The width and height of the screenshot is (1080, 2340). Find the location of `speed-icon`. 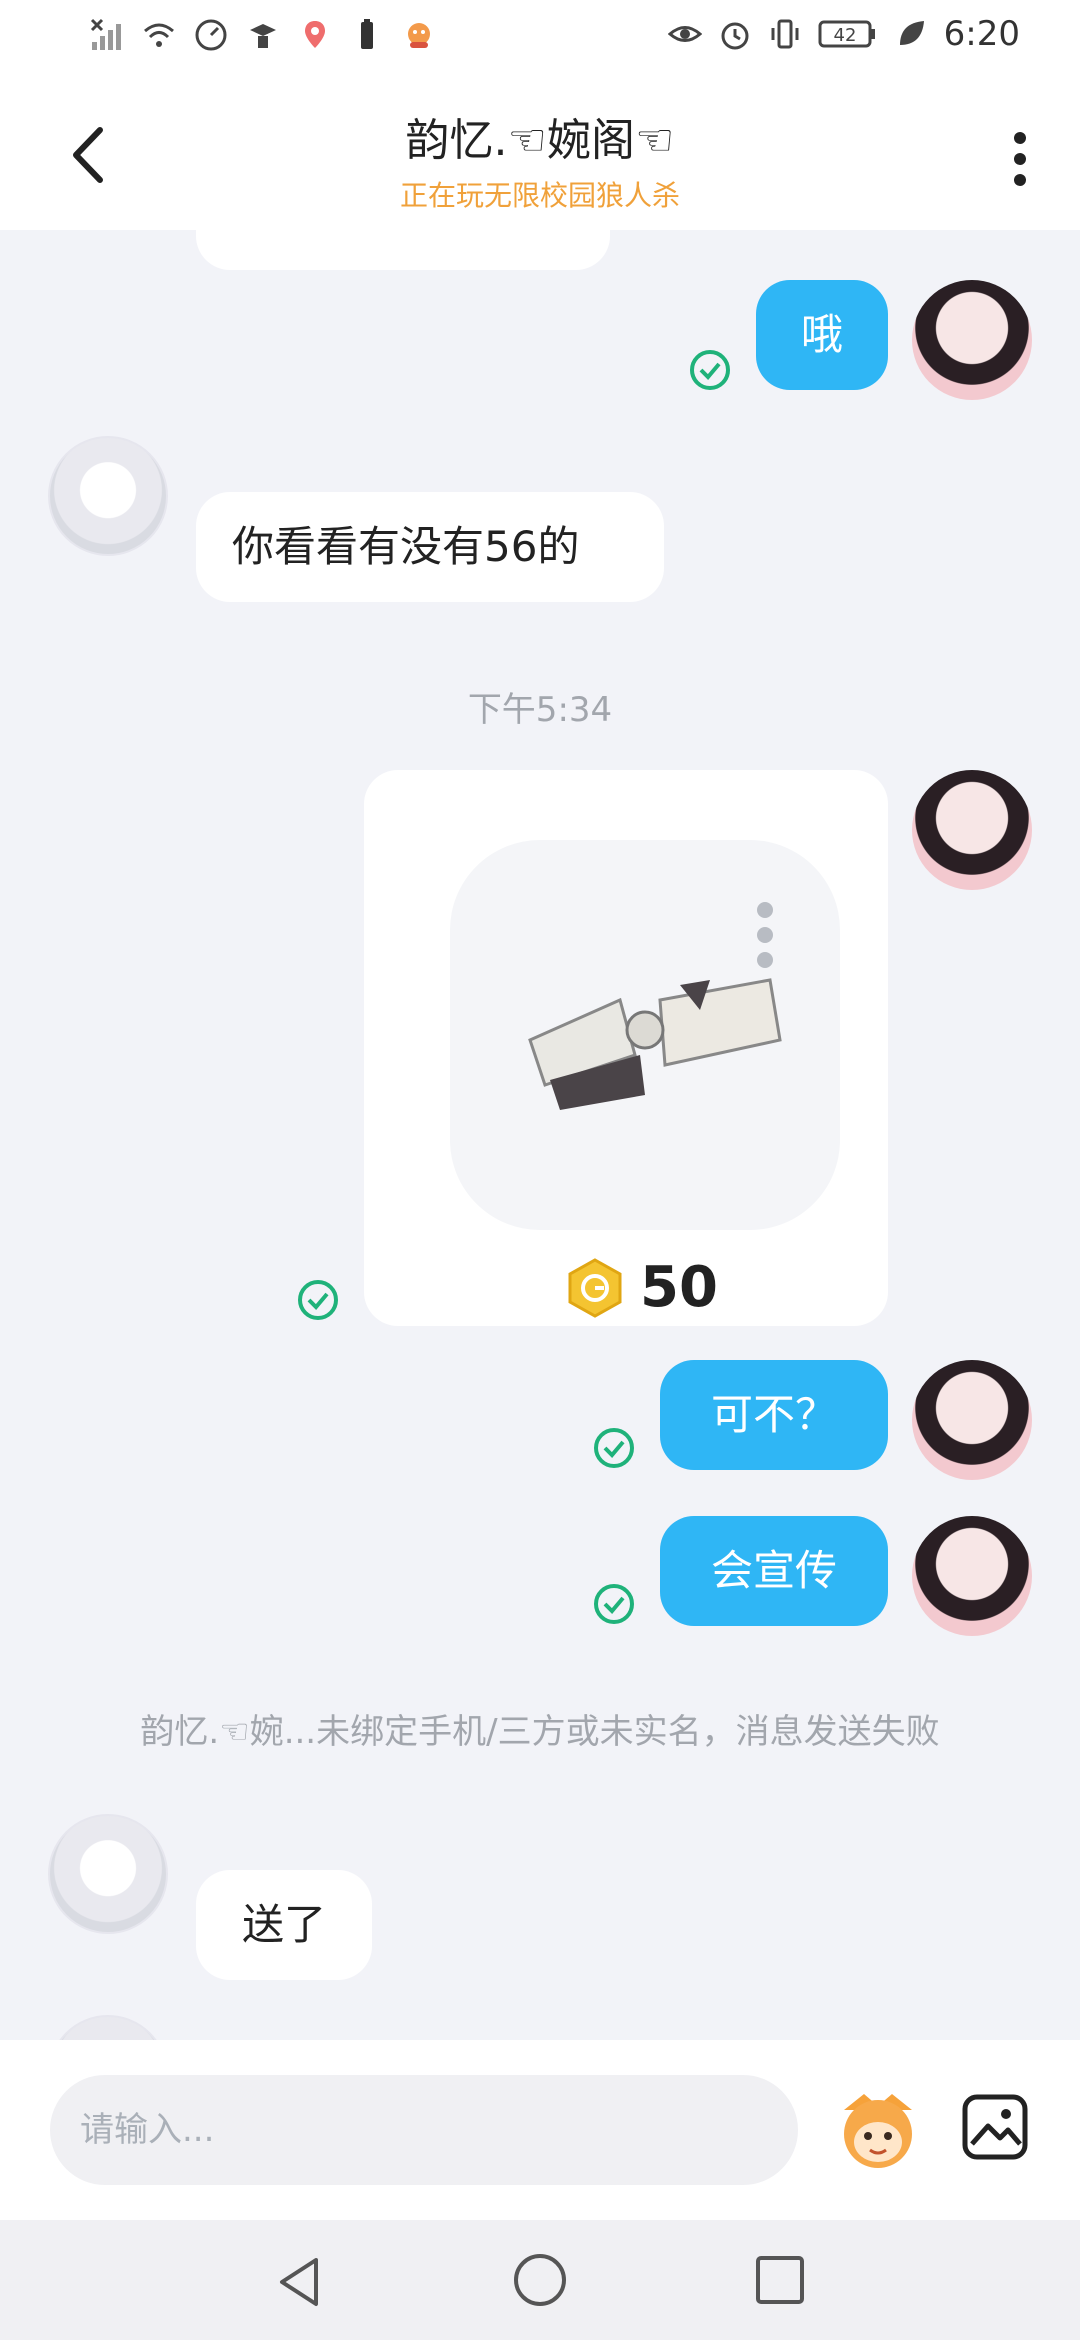

speed-icon is located at coordinates (211, 35).